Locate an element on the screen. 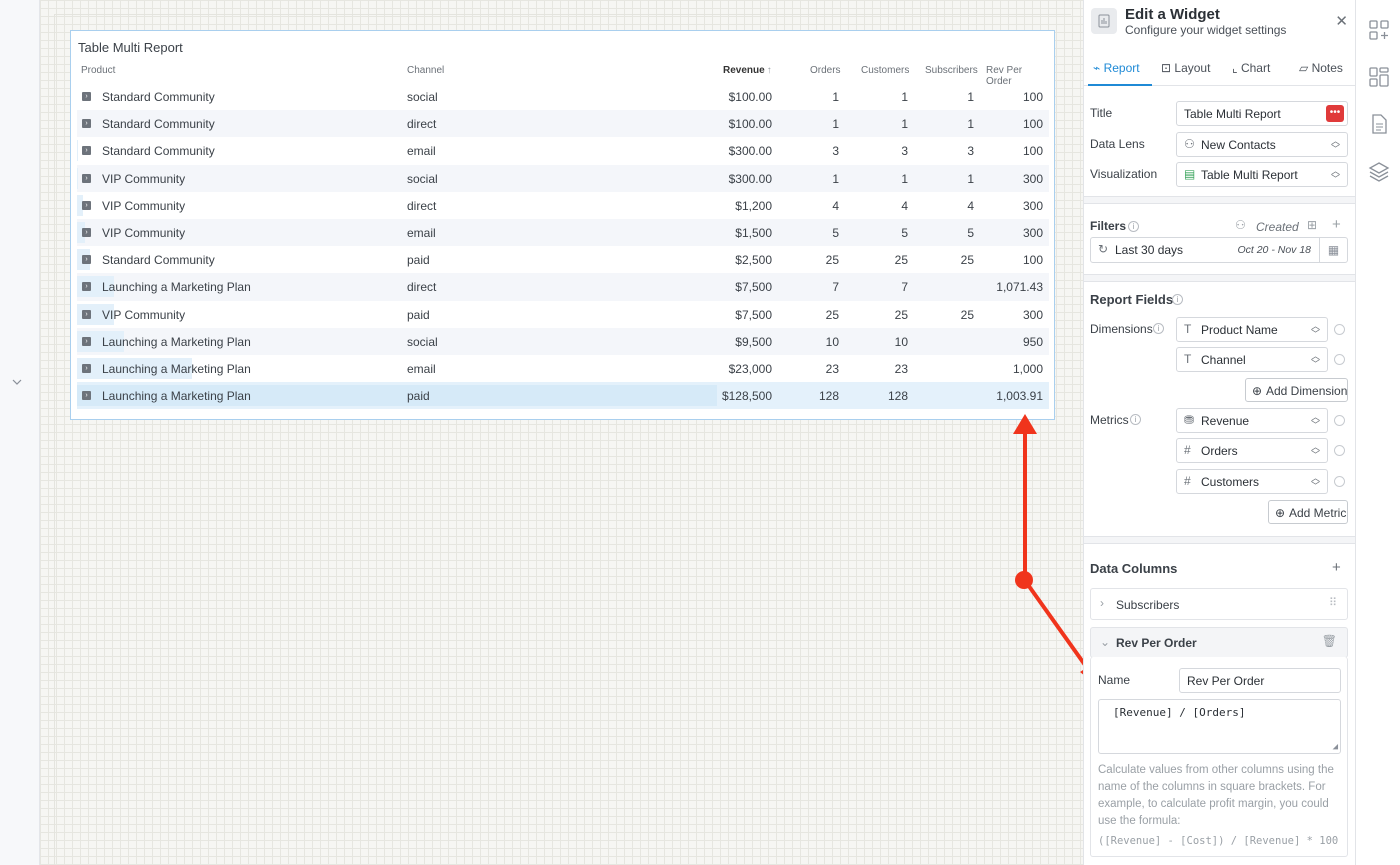 The width and height of the screenshot is (1400, 865). add-column-icon: + is located at coordinates (1336, 567).